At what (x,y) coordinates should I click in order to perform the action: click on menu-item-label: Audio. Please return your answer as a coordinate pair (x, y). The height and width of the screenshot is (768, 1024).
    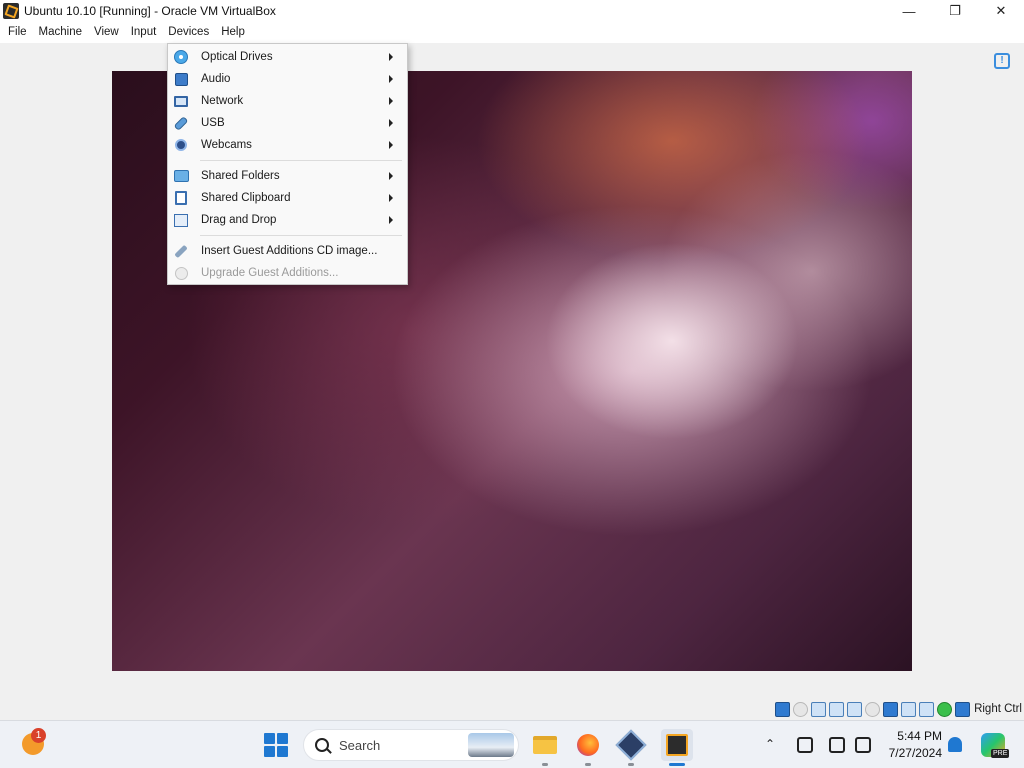
    Looking at the image, I should click on (216, 79).